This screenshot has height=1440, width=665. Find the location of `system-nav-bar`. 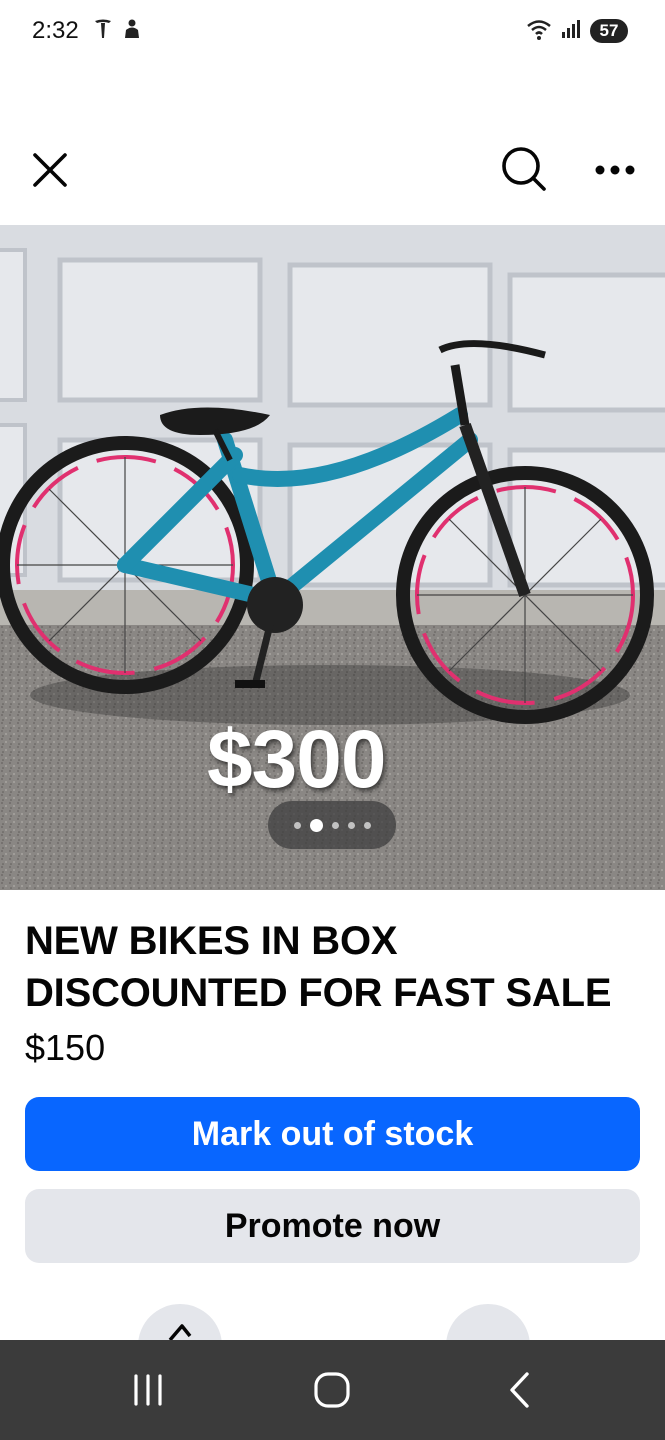

system-nav-bar is located at coordinates (332, 1390).